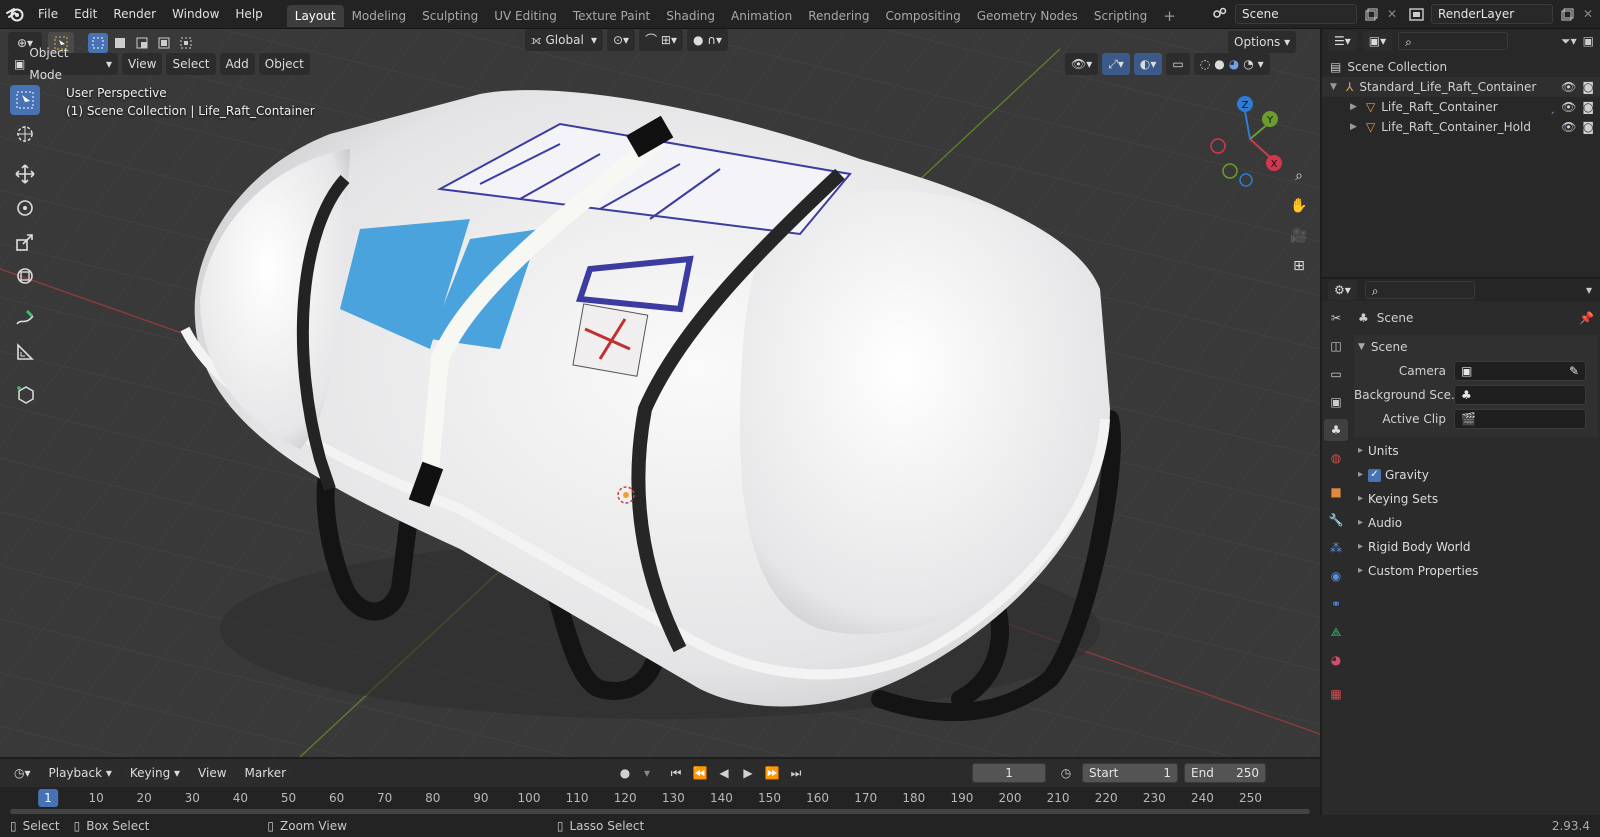 Image resolution: width=1600 pixels, height=837 pixels. I want to click on world-tab-icon: ◍, so click(1336, 458).